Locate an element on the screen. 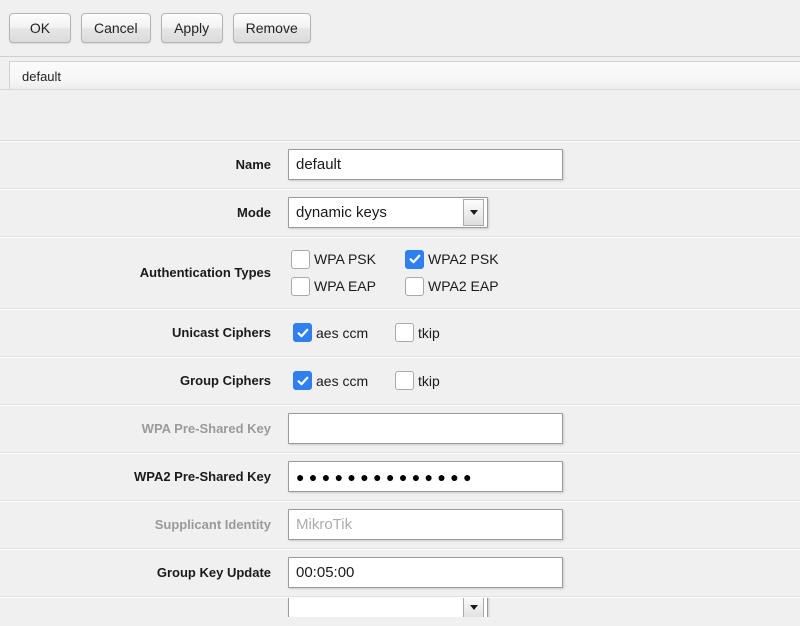 The image size is (800, 626). label-supplicant-identity: Supplicant Identity is located at coordinates (212, 524).